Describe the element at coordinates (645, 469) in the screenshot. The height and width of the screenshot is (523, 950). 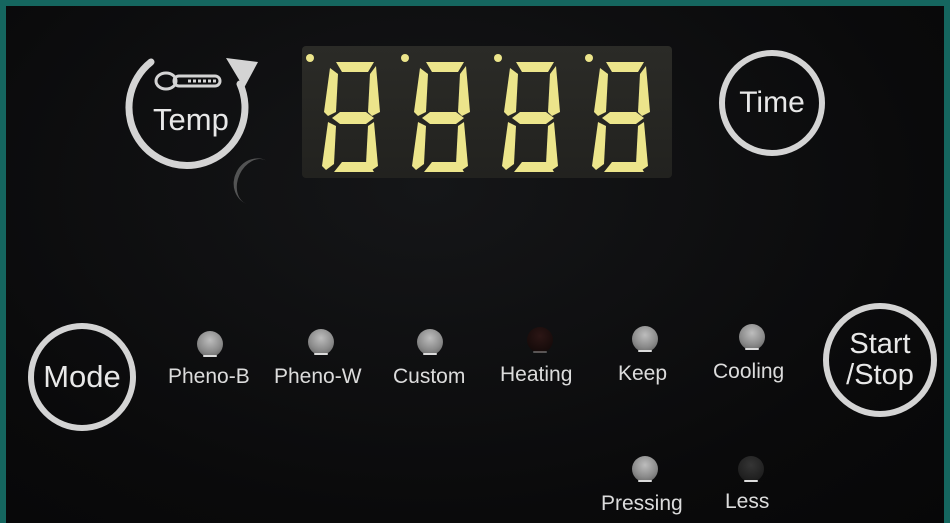
I see `pressing-led` at that location.